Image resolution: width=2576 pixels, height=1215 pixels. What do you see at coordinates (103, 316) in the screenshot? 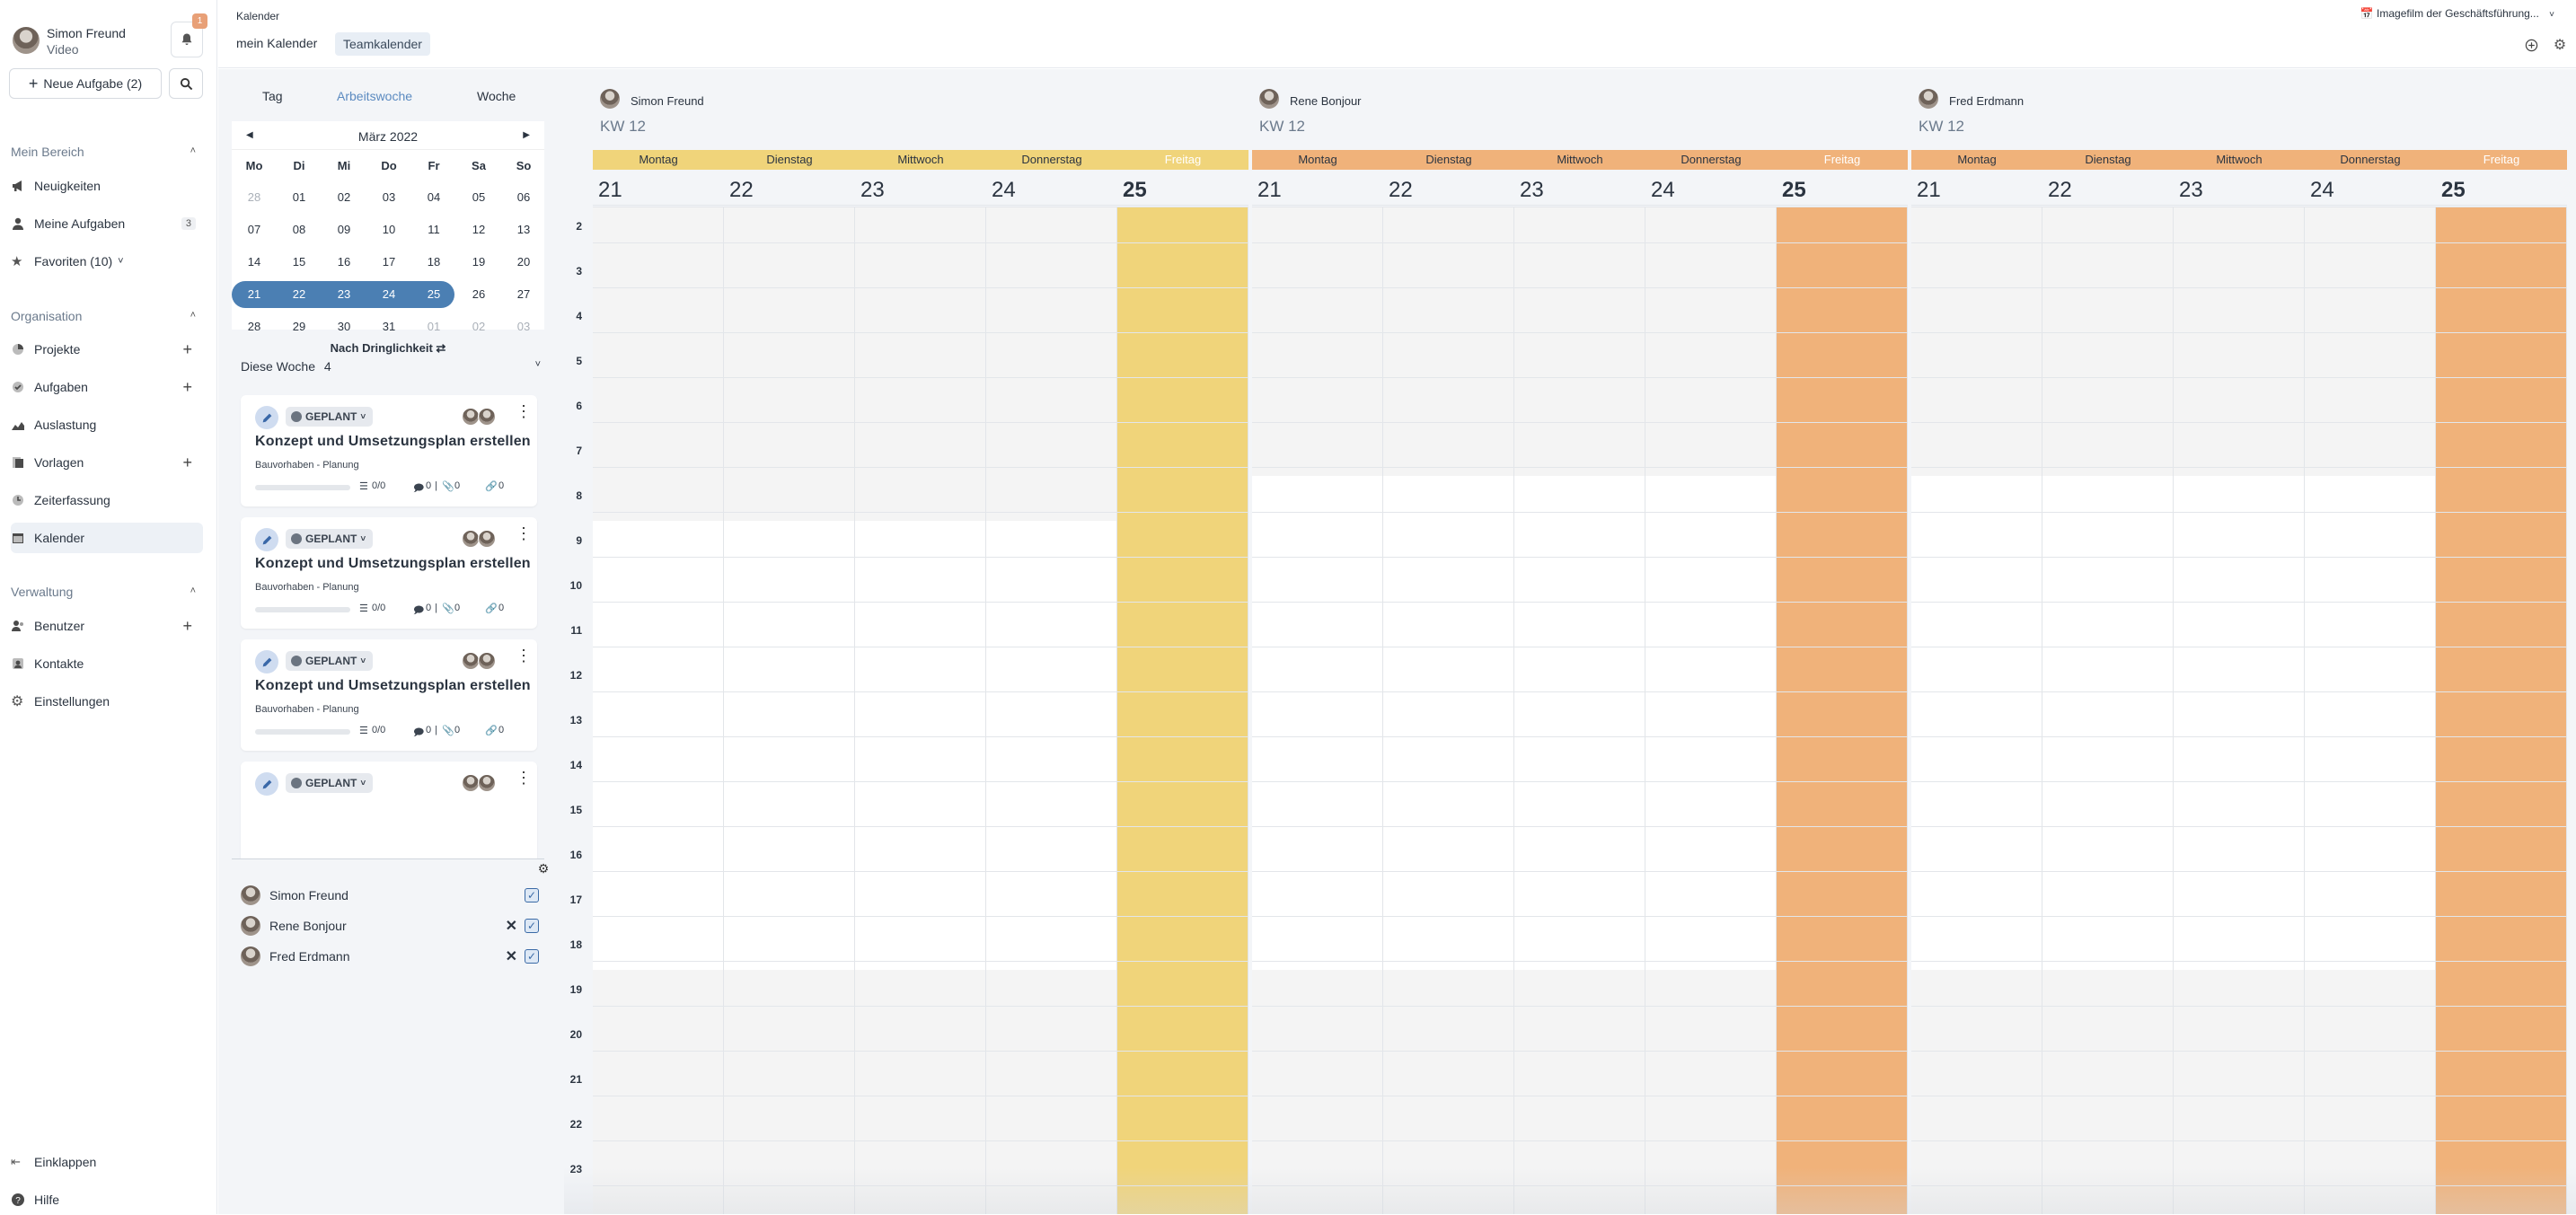
I see `section-organisation: Organisation ˄` at bounding box center [103, 316].